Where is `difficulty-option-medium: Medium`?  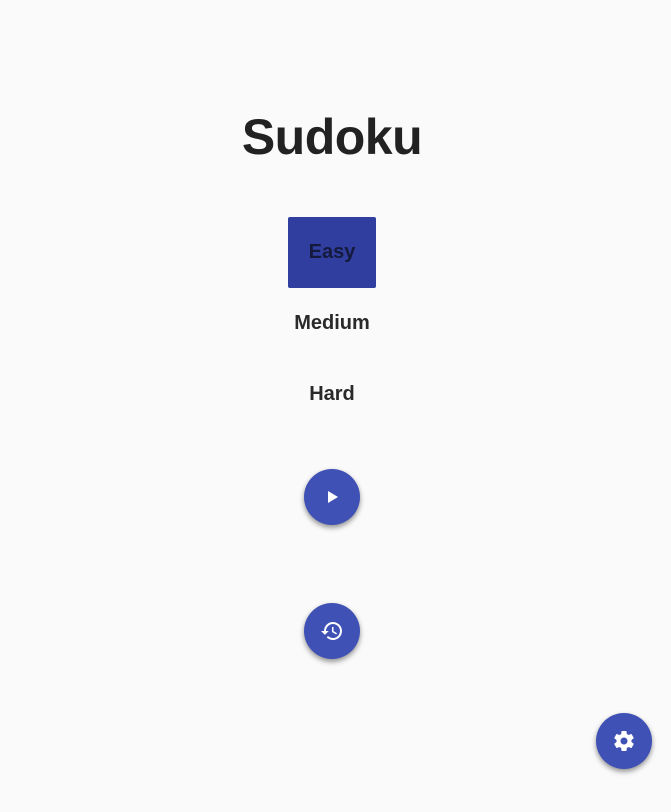
difficulty-option-medium: Medium is located at coordinates (332, 323).